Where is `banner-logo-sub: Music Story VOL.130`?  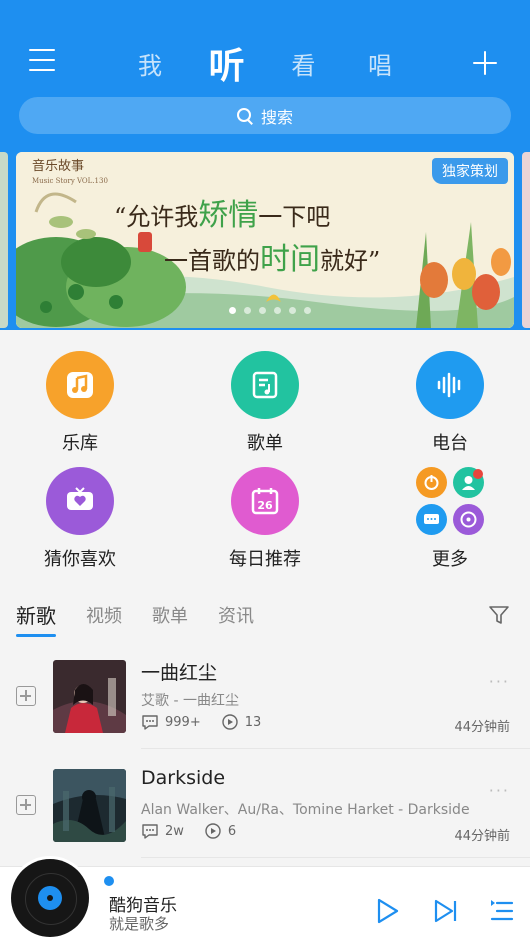 banner-logo-sub: Music Story VOL.130 is located at coordinates (70, 181).